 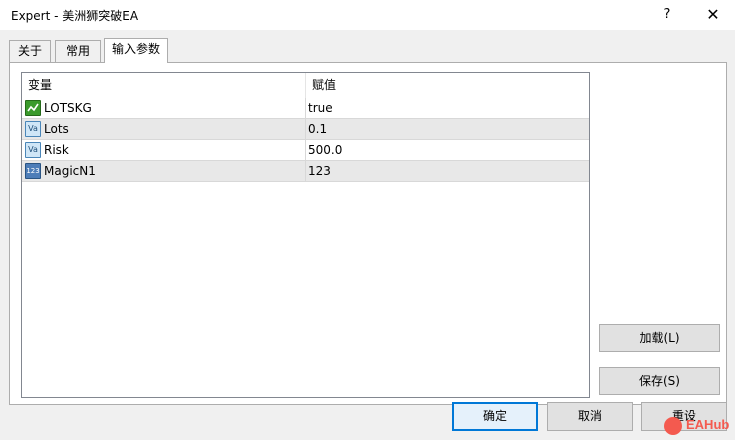 I want to click on tab-inputs: 输入参数, so click(x=136, y=50).